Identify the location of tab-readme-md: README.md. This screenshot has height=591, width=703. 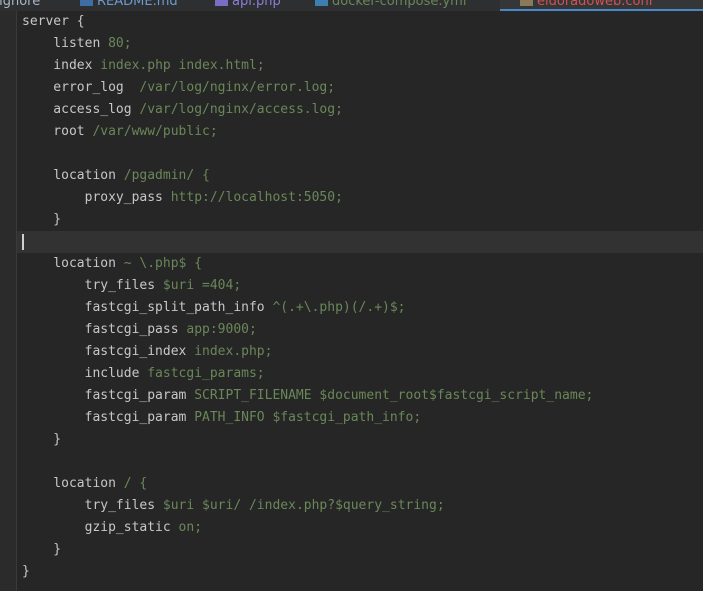
(129, 4).